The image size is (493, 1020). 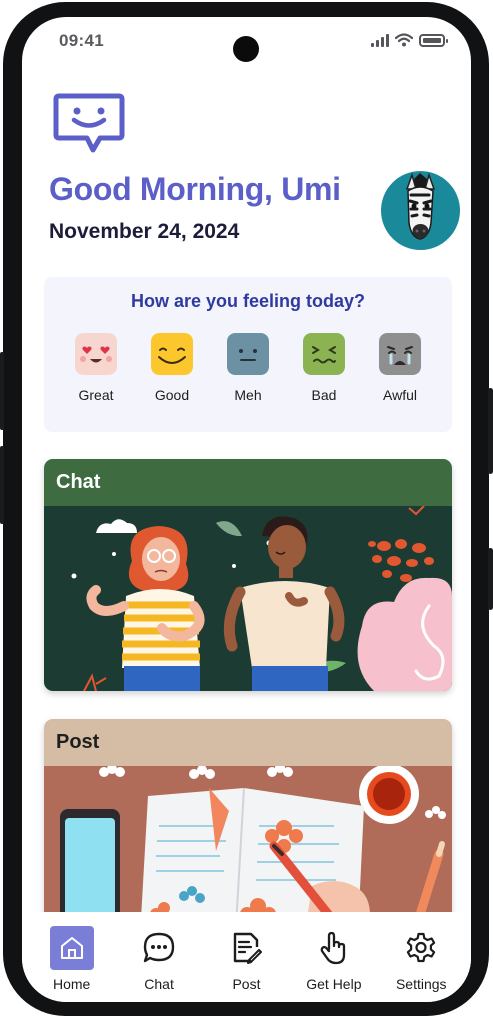 What do you see at coordinates (195, 189) in the screenshot?
I see `greeting-title: Good Morning, Umi` at bounding box center [195, 189].